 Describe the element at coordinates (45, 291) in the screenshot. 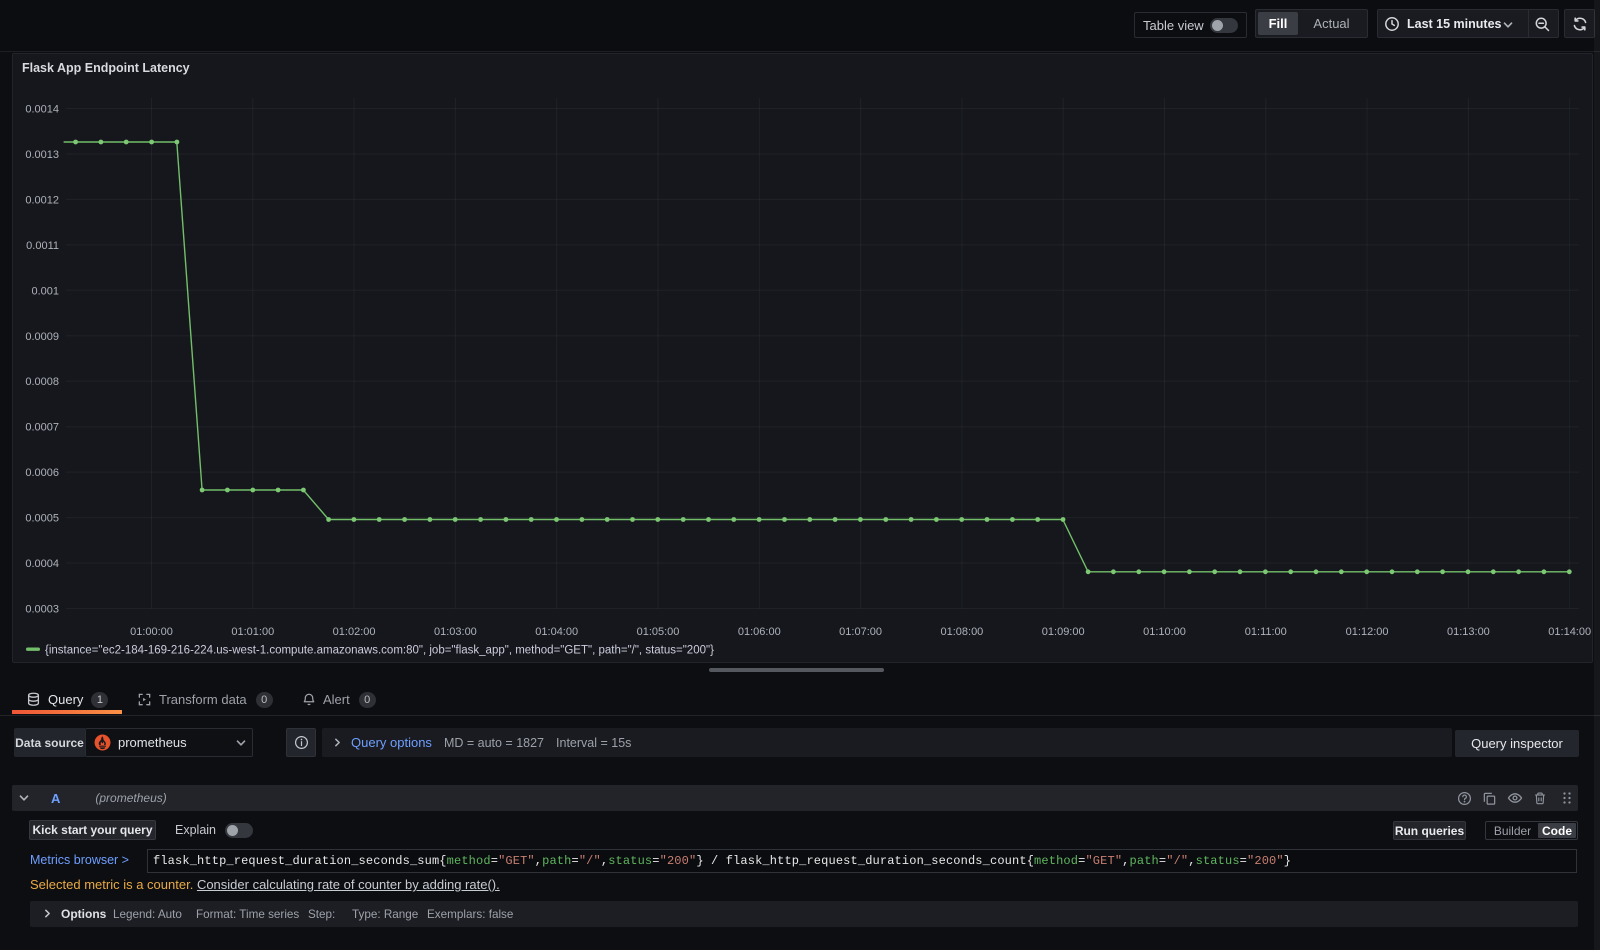

I see `svg-text: 0.001` at that location.